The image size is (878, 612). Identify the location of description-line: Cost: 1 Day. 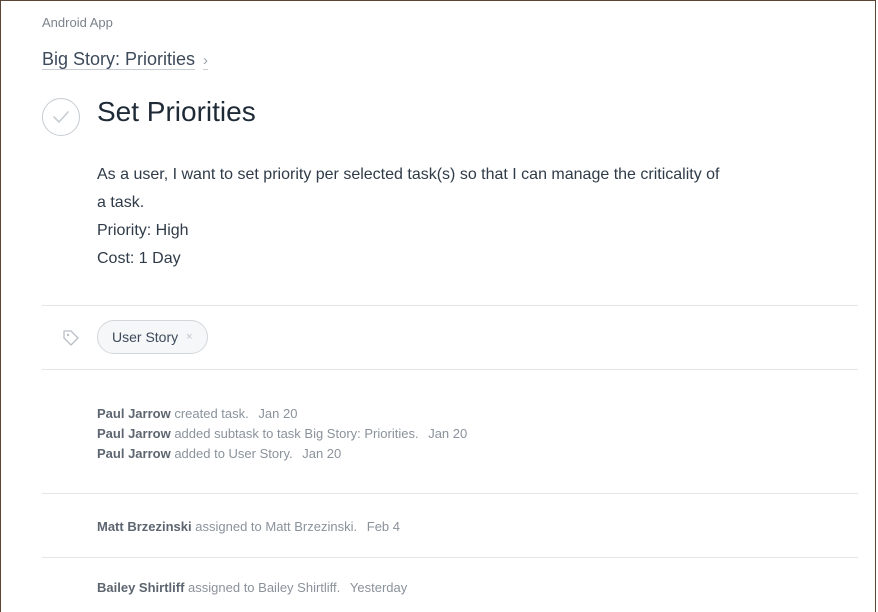
(139, 258).